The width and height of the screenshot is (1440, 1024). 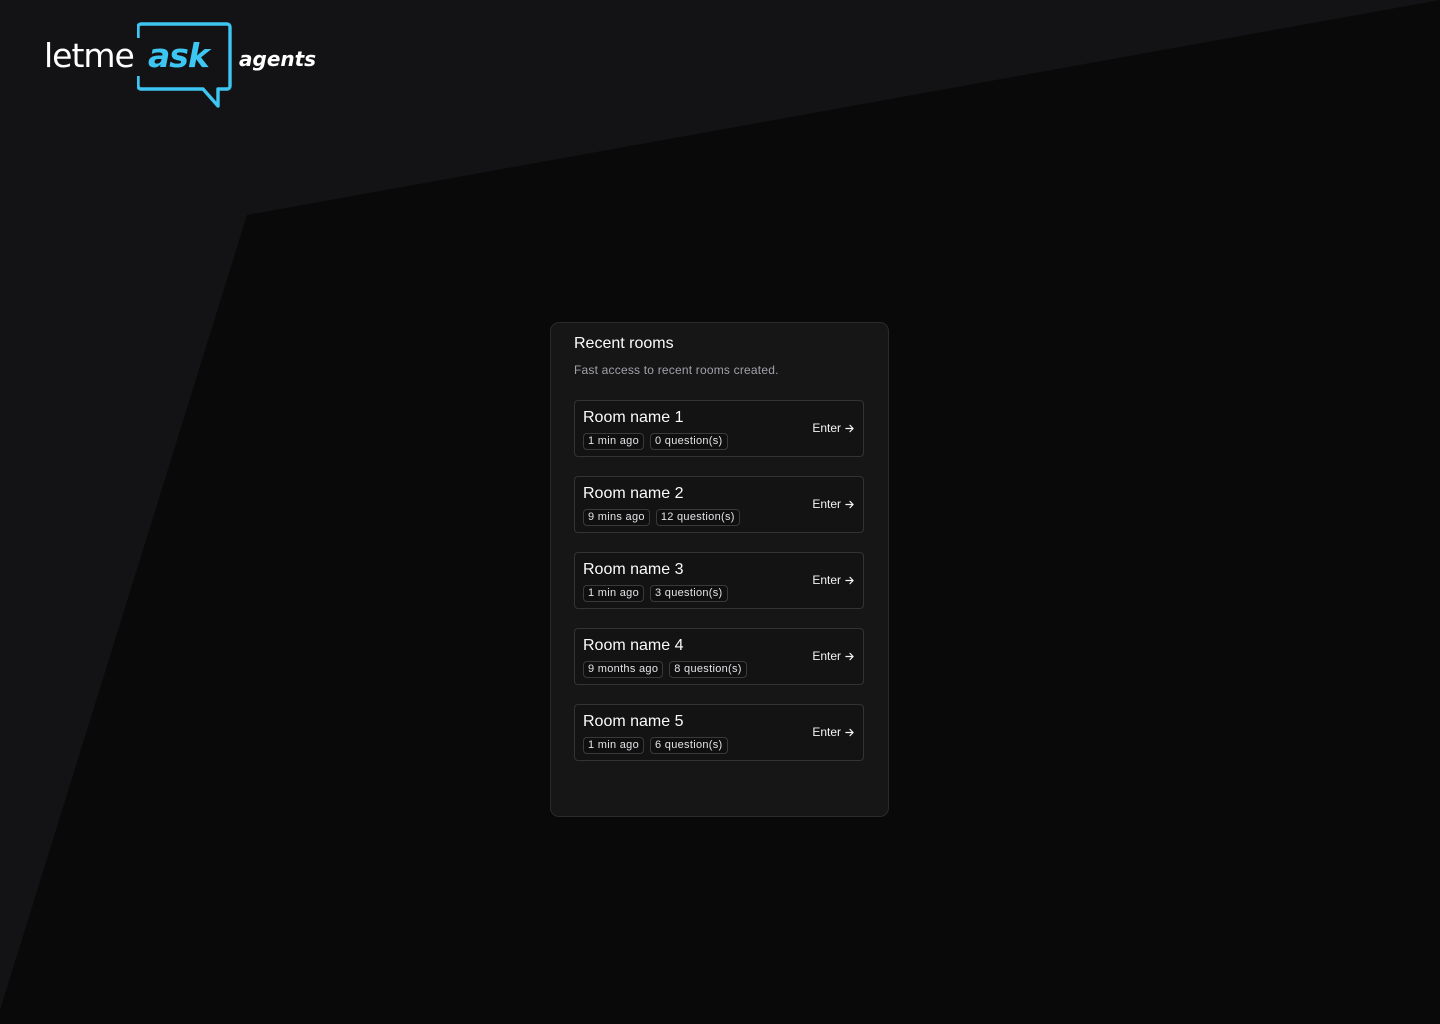 What do you see at coordinates (633, 721) in the screenshot?
I see `room-name: Room name 5` at bounding box center [633, 721].